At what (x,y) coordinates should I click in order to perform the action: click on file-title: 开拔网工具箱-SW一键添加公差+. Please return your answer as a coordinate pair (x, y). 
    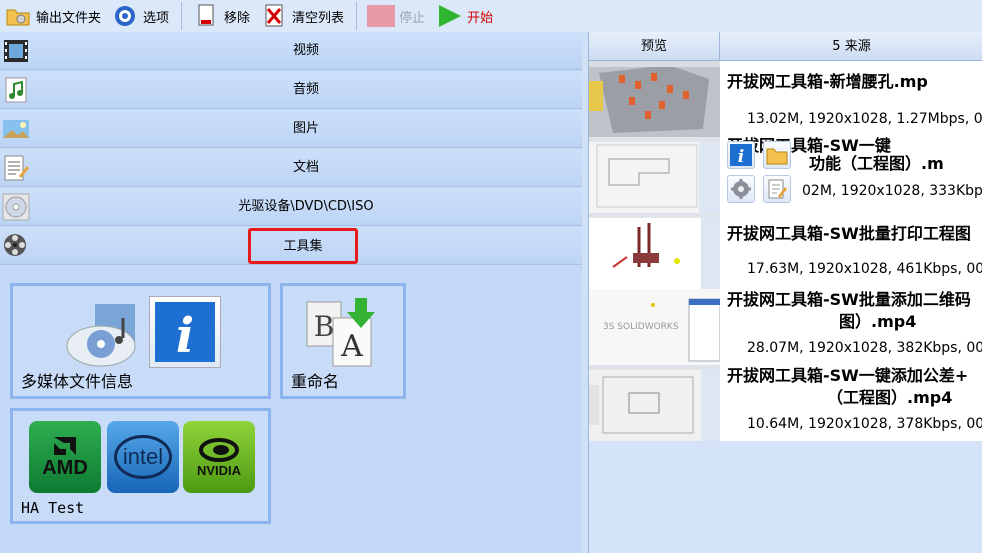
    Looking at the image, I should click on (848, 375).